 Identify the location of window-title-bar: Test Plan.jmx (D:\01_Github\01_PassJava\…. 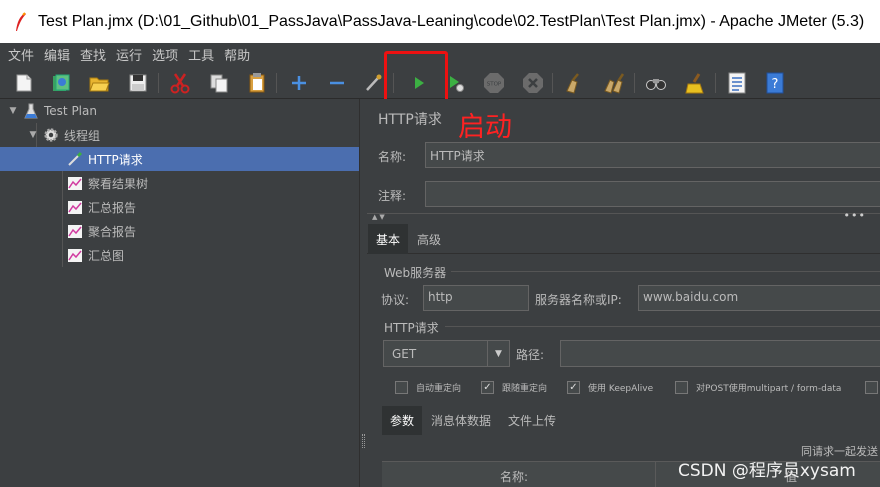
(440, 21).